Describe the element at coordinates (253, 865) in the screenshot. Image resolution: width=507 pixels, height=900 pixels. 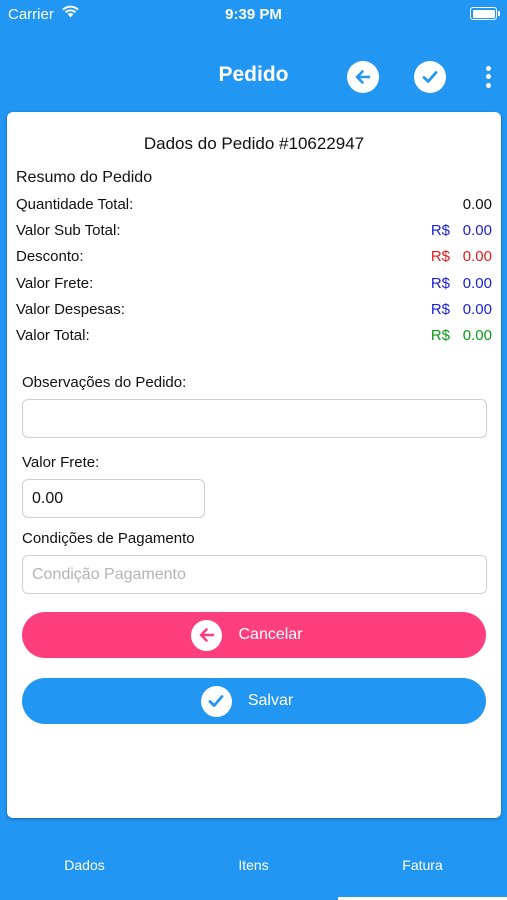
I see `tab-itens: Itens` at that location.